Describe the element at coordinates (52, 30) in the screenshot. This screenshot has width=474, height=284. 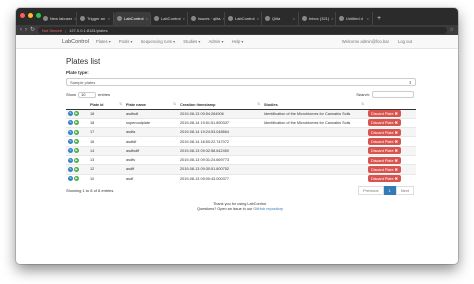
I see `not-secure-label: Not Secure` at that location.